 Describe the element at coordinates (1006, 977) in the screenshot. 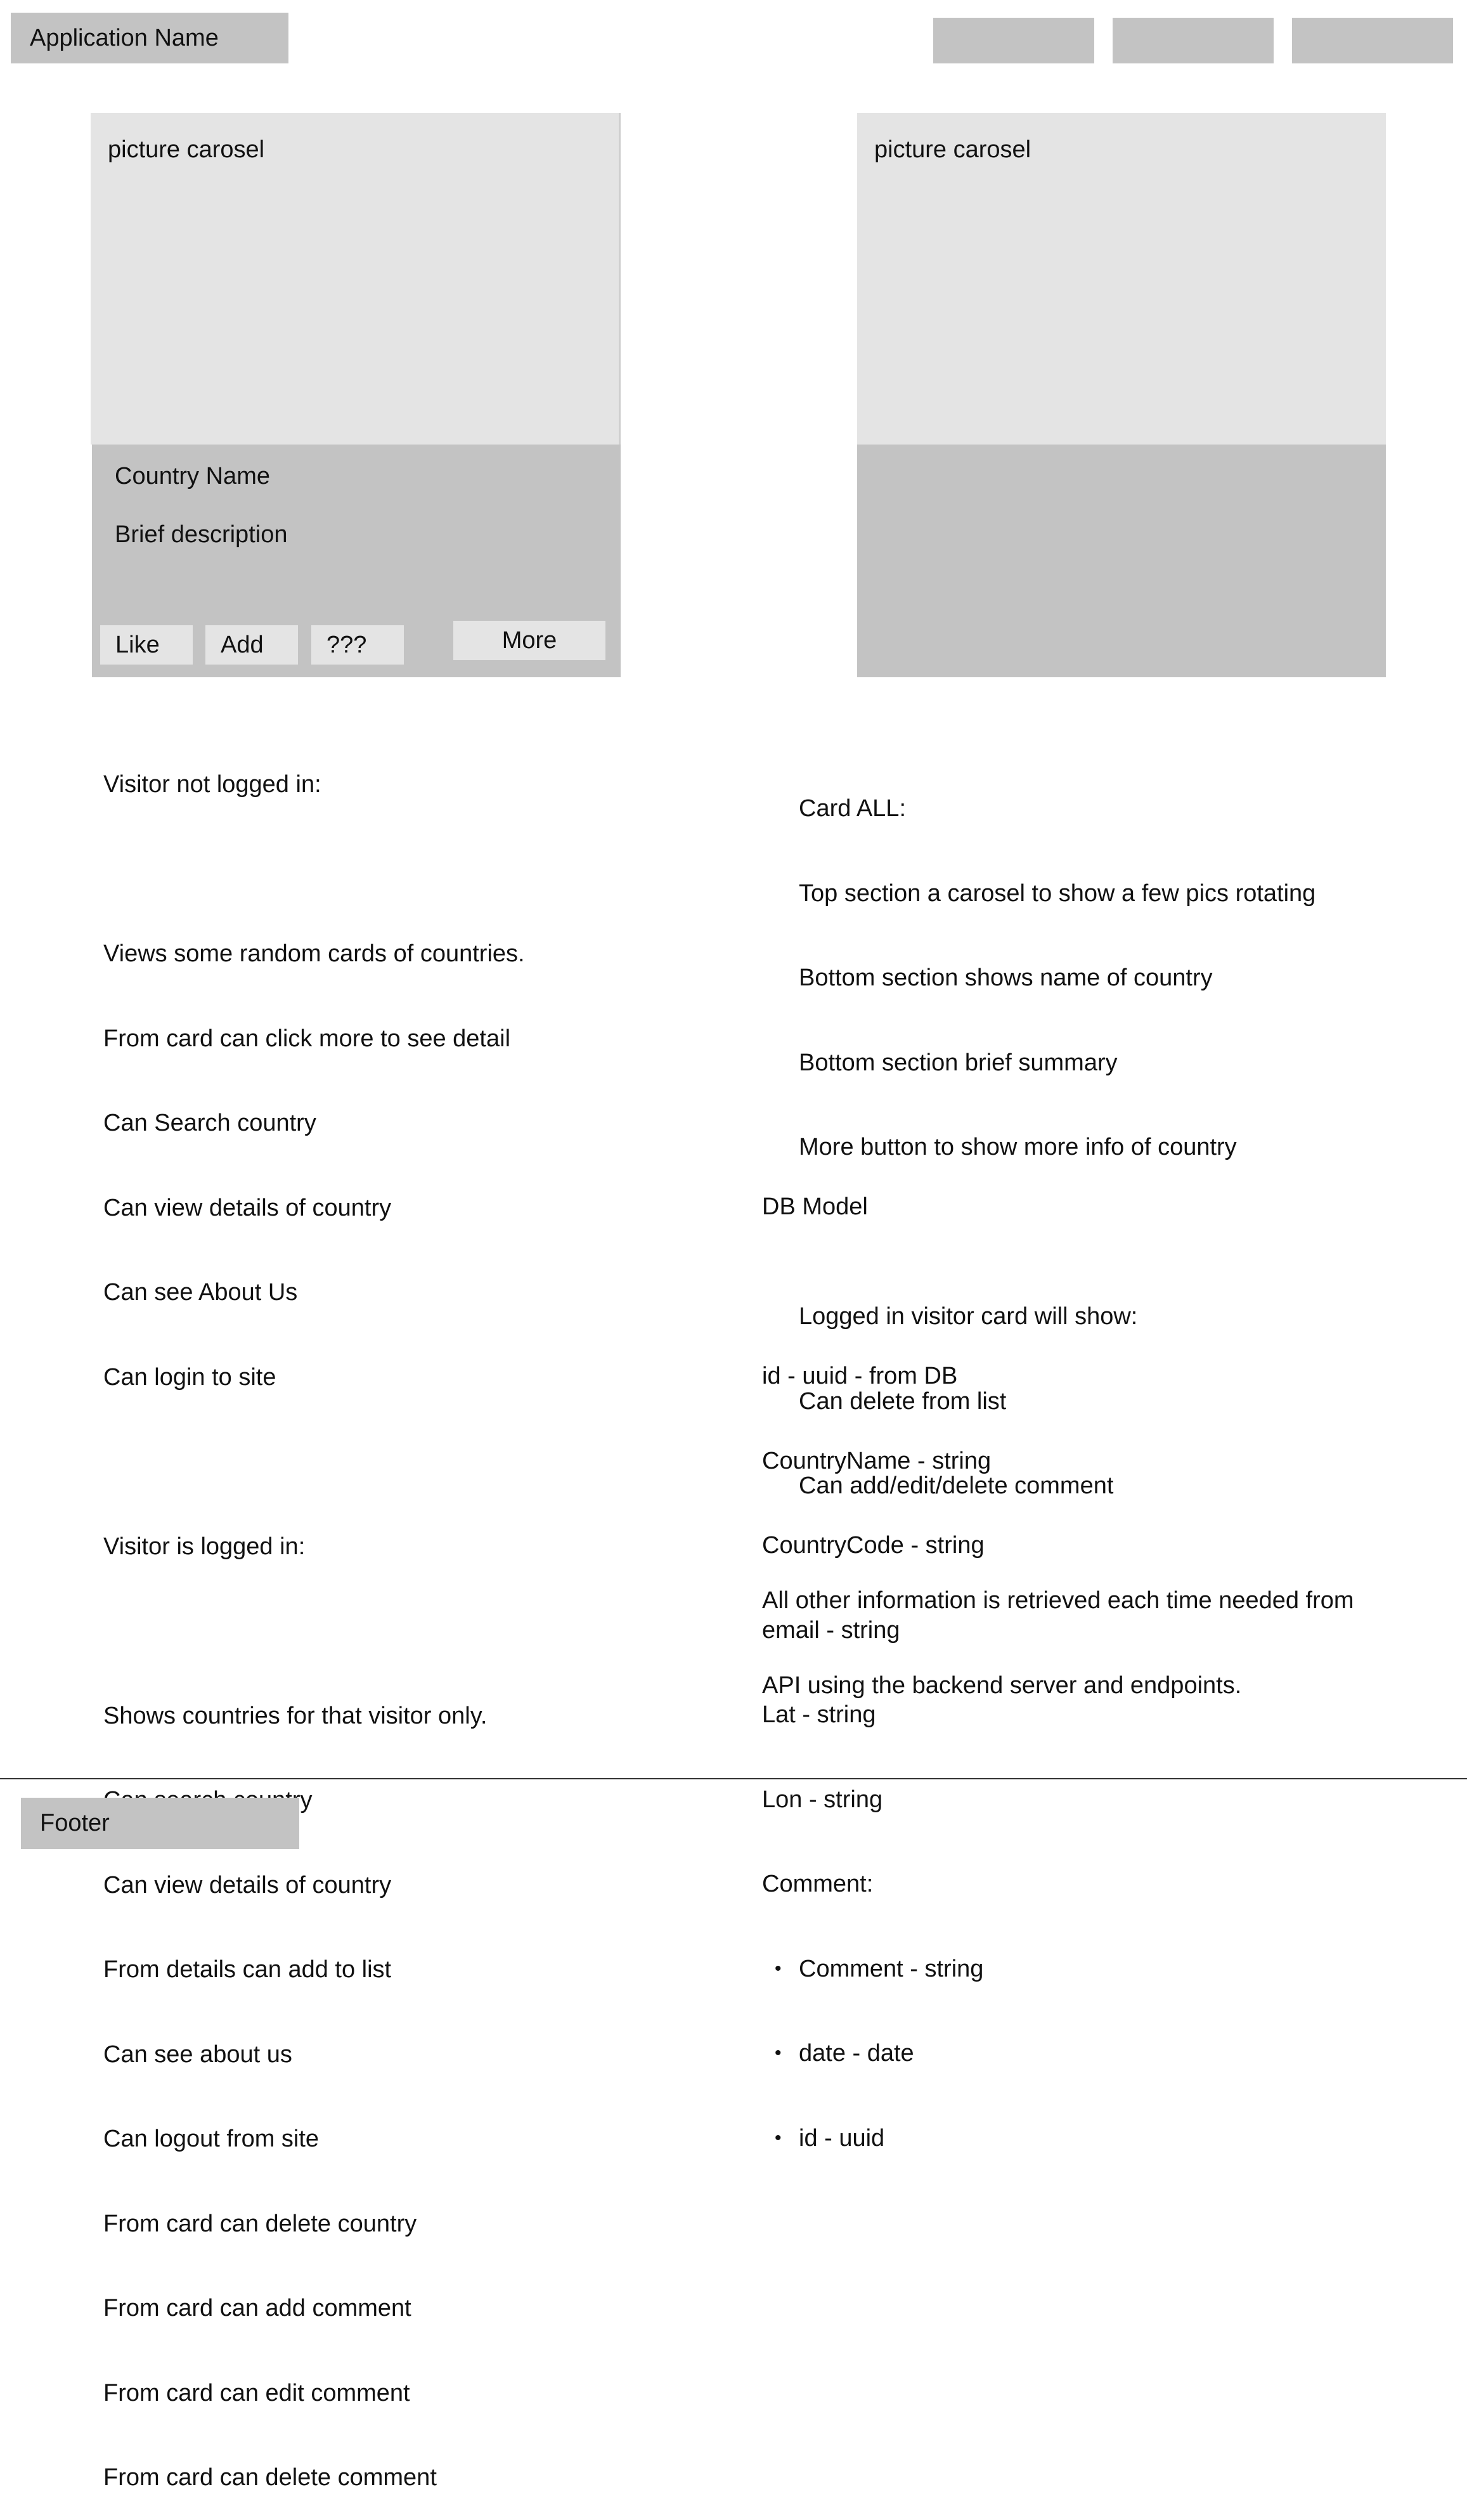

I see `note-line: Bottom section shows name of country` at that location.